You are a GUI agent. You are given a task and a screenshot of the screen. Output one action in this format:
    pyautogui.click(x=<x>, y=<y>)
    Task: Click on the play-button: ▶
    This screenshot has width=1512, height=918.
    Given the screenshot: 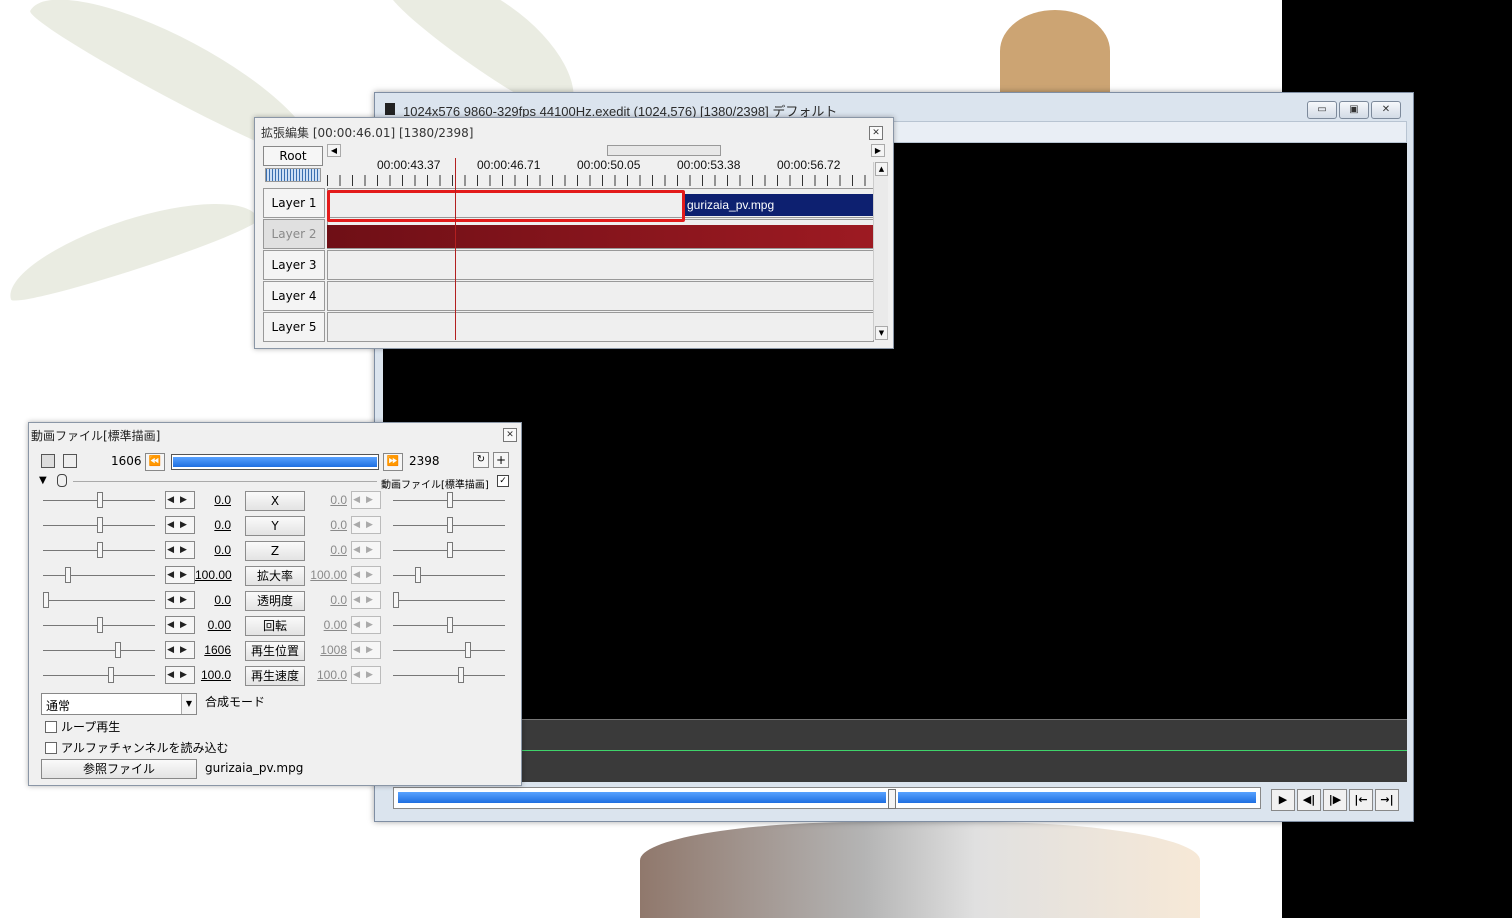 What is the action you would take?
    pyautogui.click(x=1283, y=800)
    